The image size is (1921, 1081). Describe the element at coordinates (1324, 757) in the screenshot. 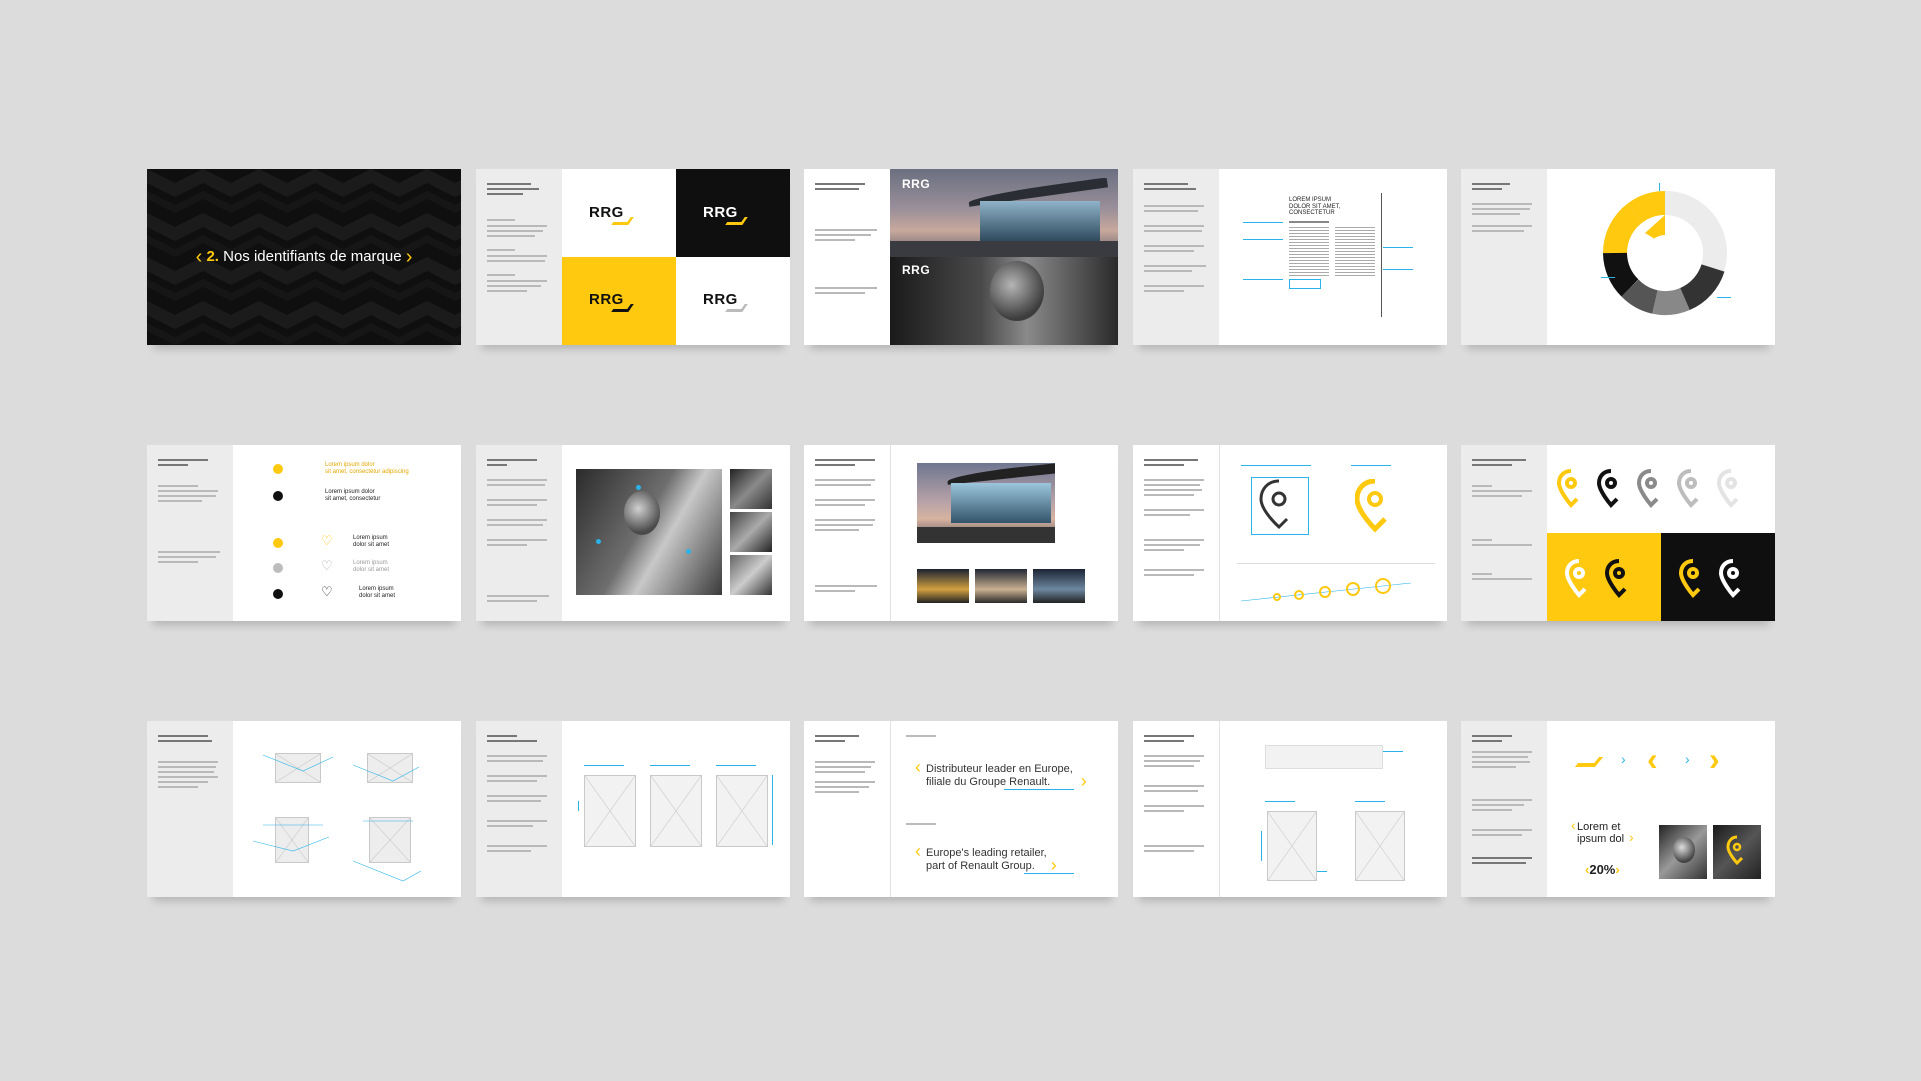

I see `placeholder-banner` at that location.